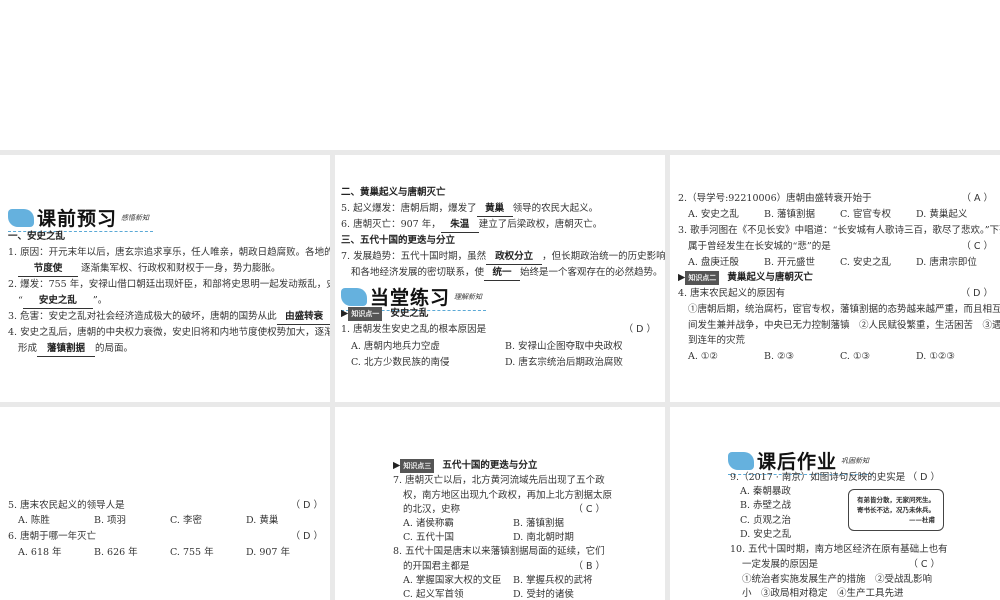 This screenshot has height=600, width=1000. What do you see at coordinates (844, 325) in the screenshot?
I see `text-line: 间发生兼并战争，中央已无力控制藩镇 ②人民赋役繁重，生活困苦 ③遇` at bounding box center [844, 325].